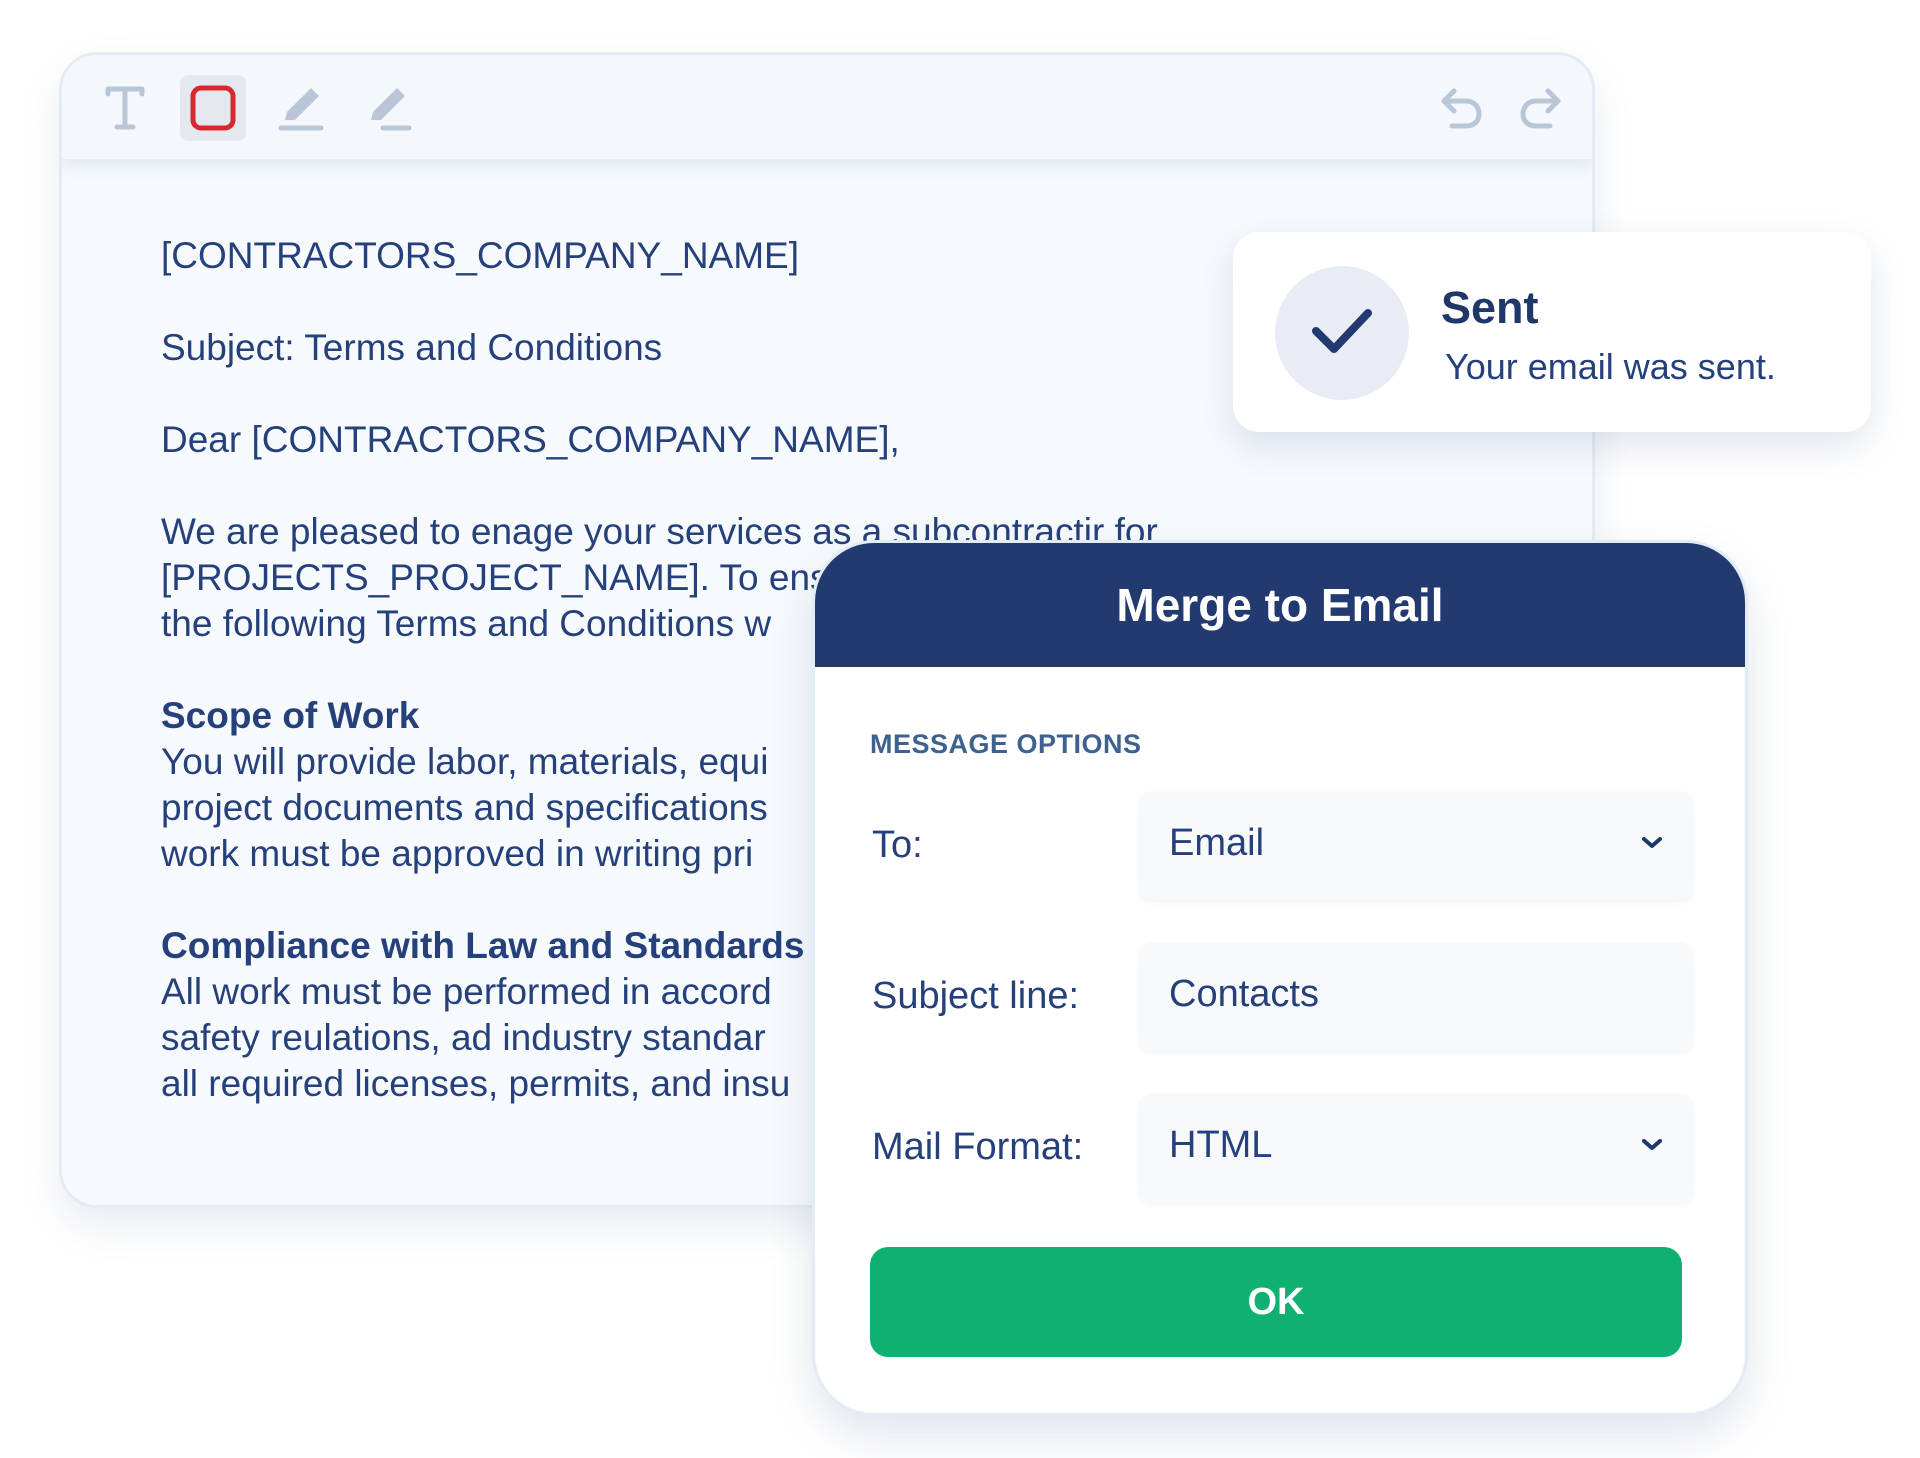 This screenshot has height=1458, width=1920. What do you see at coordinates (976, 996) in the screenshot?
I see `subject-line-label: Subject line:` at bounding box center [976, 996].